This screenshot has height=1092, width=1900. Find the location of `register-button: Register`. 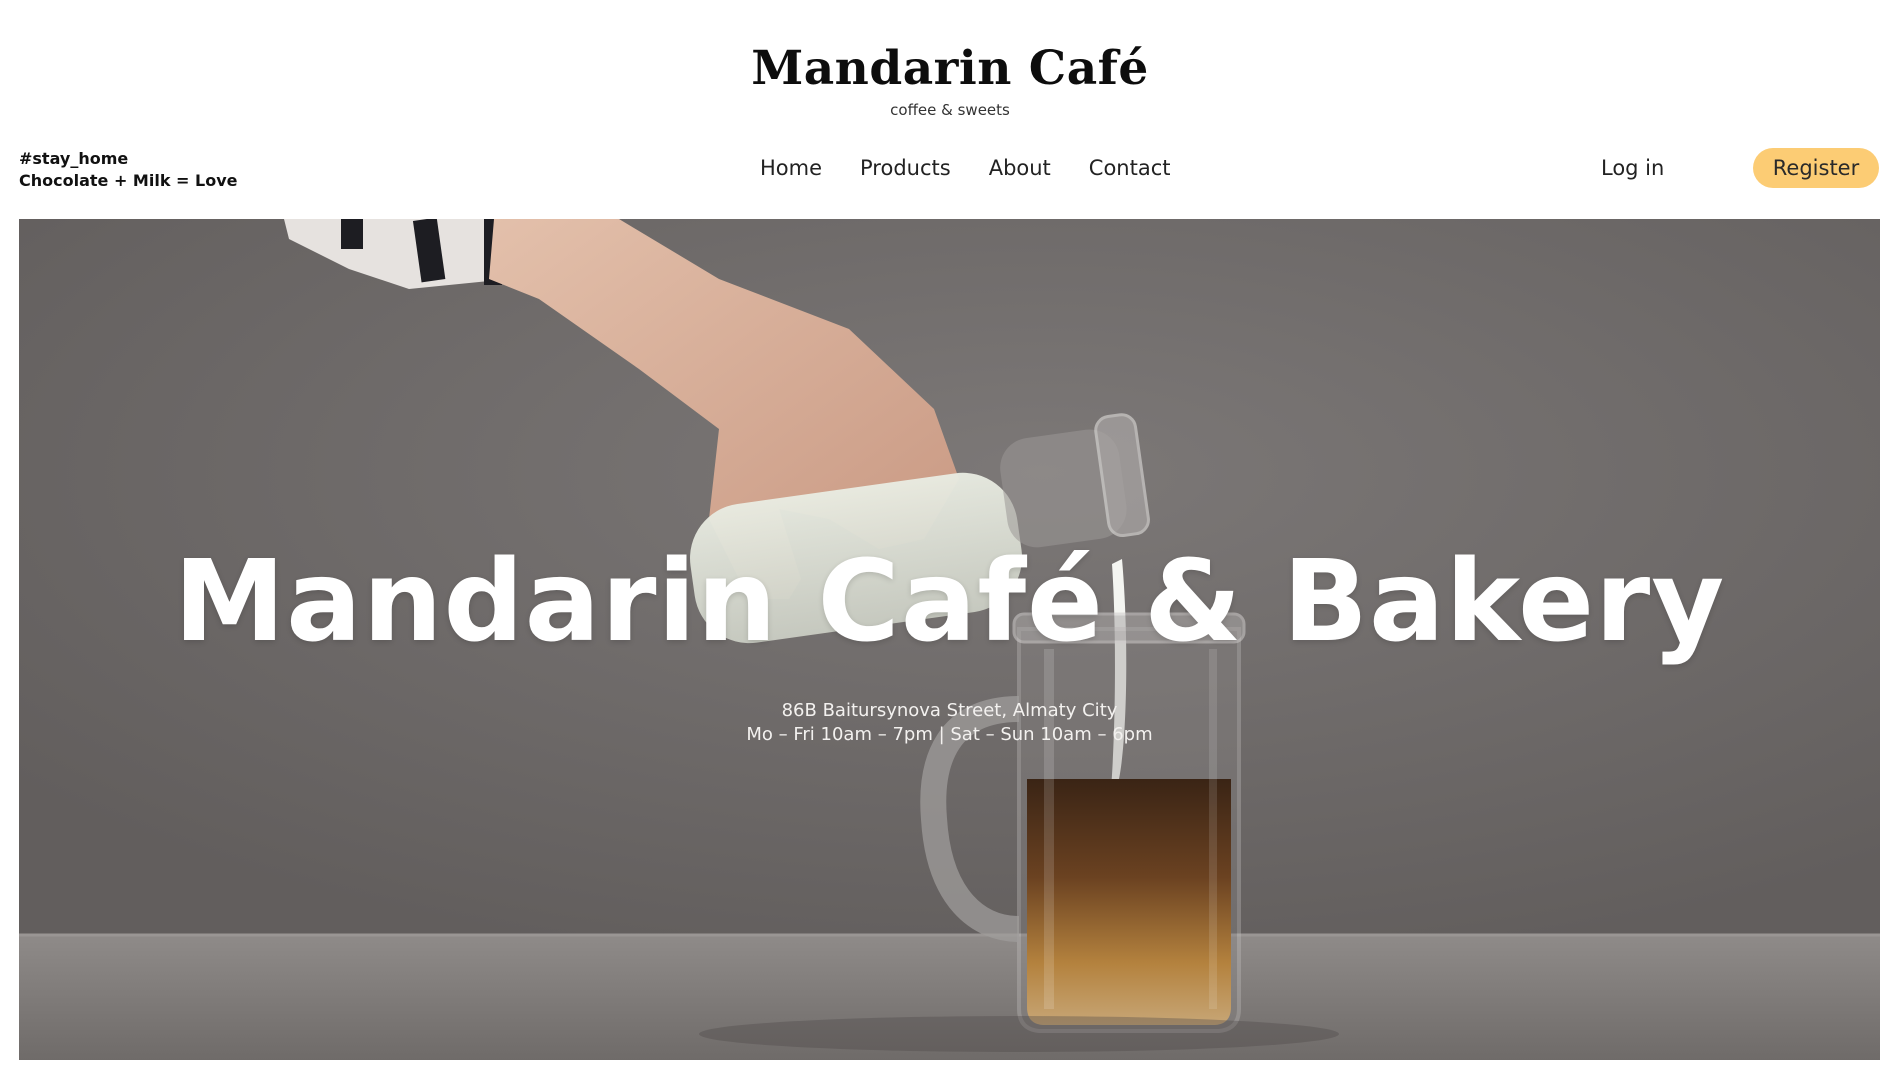

register-button: Register is located at coordinates (1816, 168).